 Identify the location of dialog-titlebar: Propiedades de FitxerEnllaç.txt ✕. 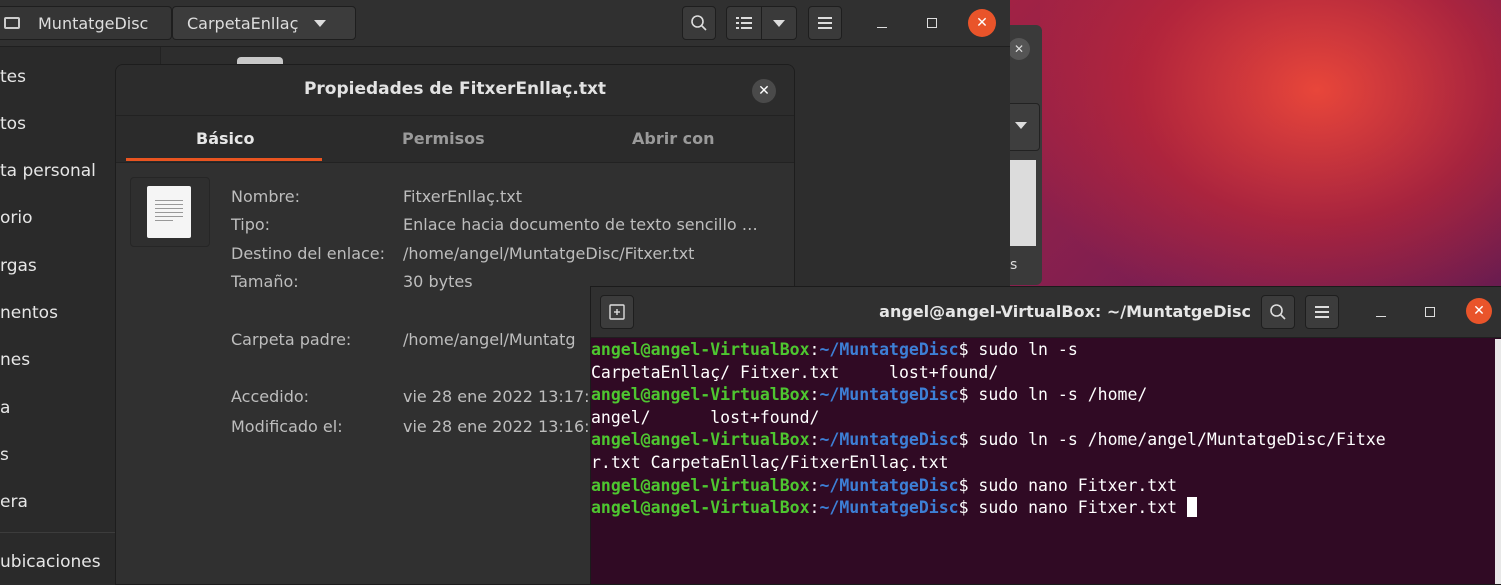
(455, 90).